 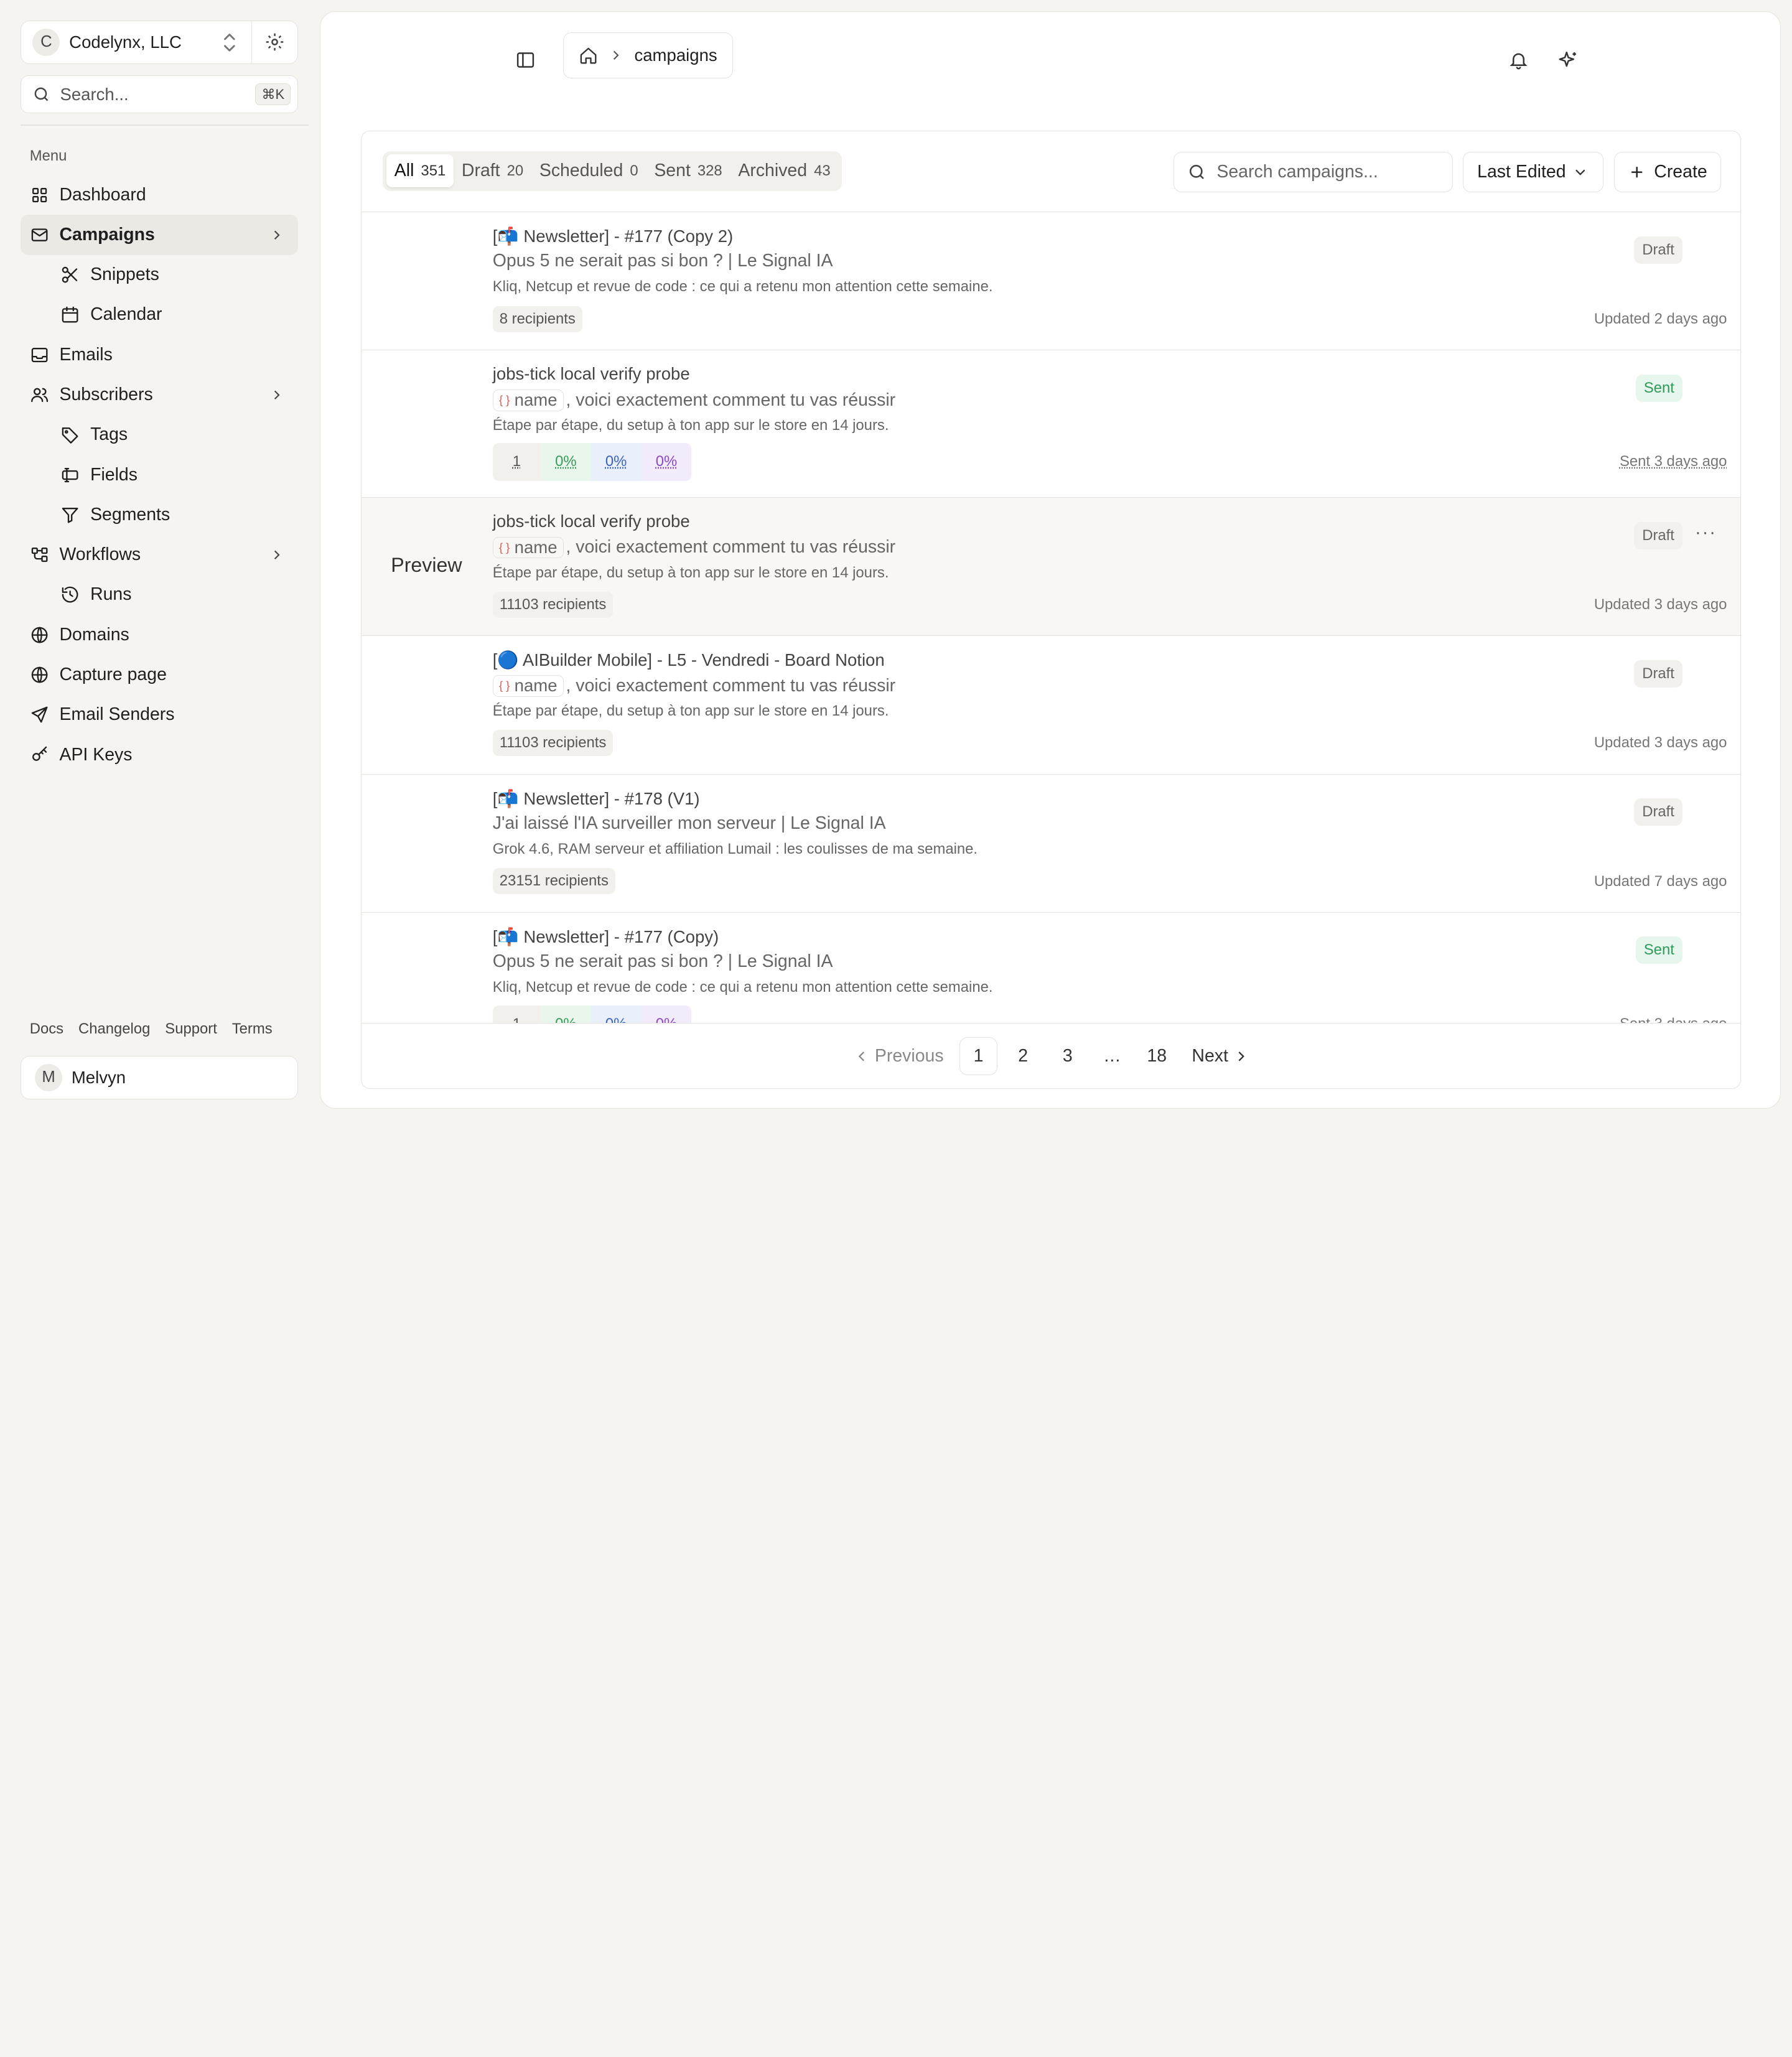 What do you see at coordinates (159, 315) in the screenshot?
I see `sidebar-item-calendar: Calendar` at bounding box center [159, 315].